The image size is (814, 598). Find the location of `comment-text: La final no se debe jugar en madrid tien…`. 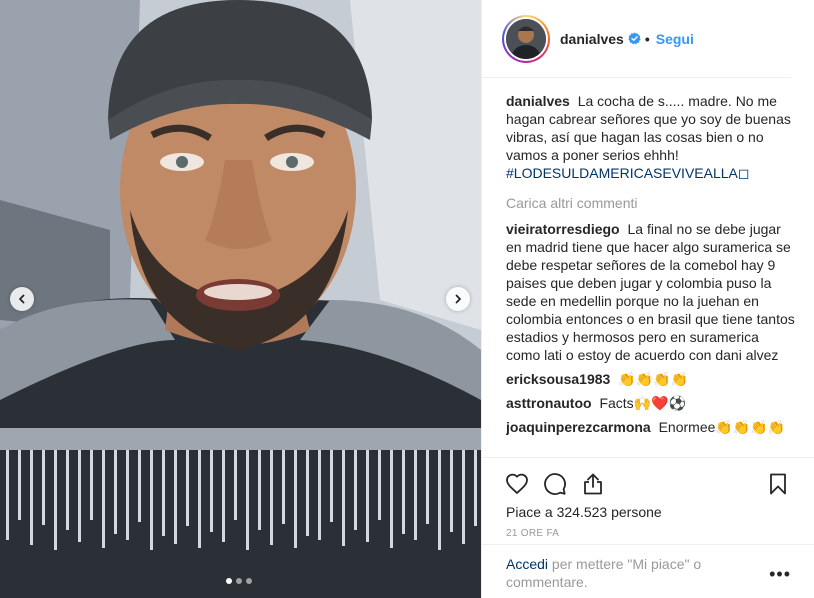

comment-text: La final no se debe jugar en madrid tien… is located at coordinates (650, 292).